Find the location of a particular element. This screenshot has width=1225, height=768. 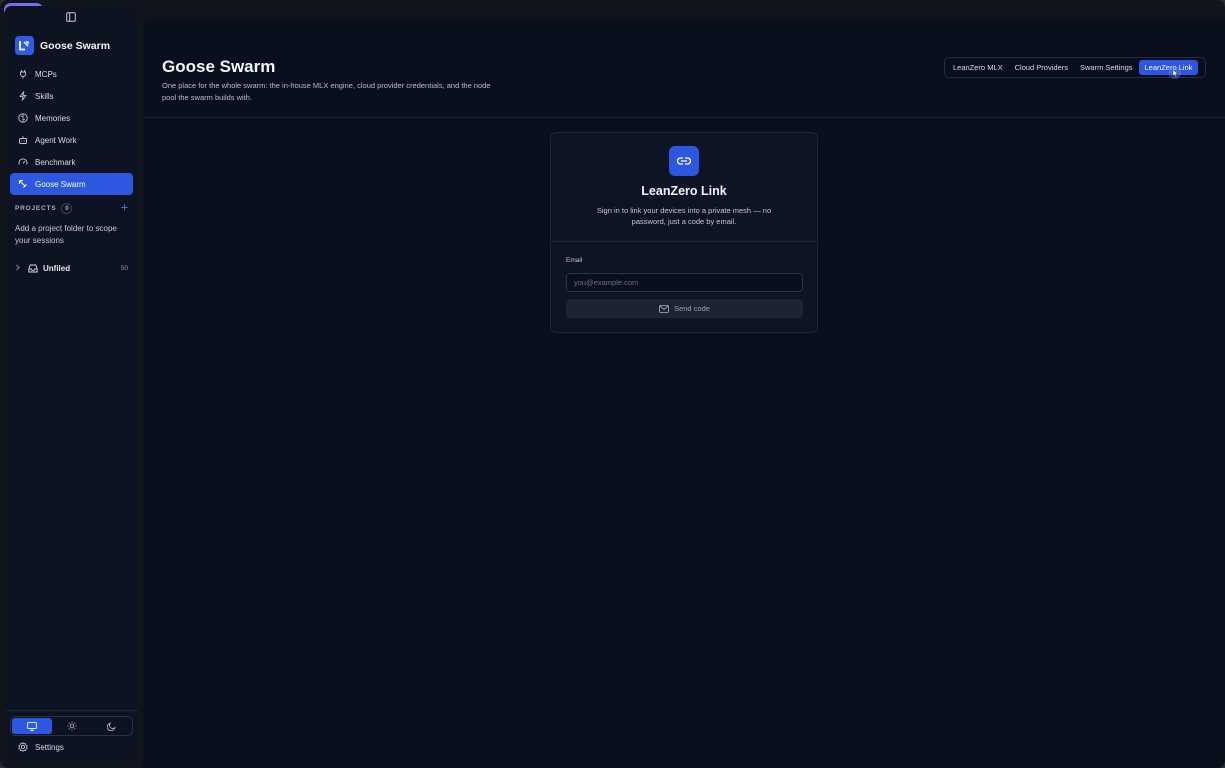

sidebar-item-benchmark: Benchmark is located at coordinates (71, 162).